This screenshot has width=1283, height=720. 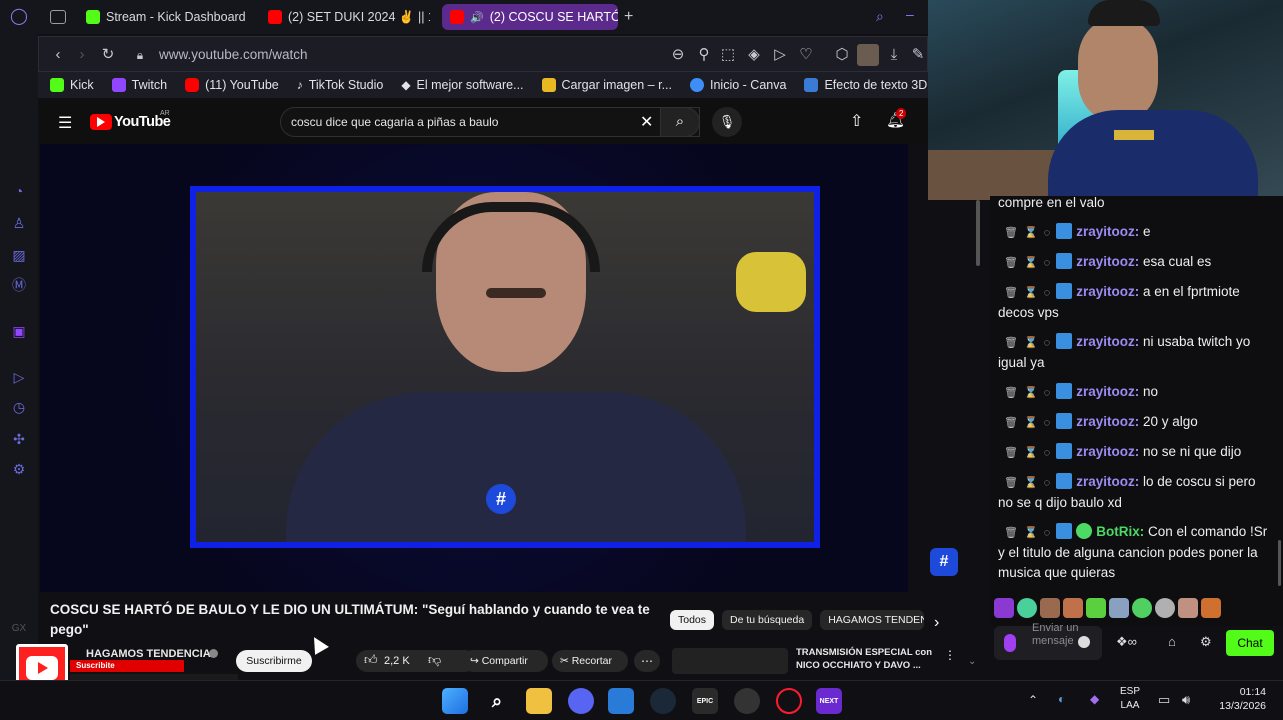 I want to click on like-icon: 👍︎, so click(x=371, y=660).